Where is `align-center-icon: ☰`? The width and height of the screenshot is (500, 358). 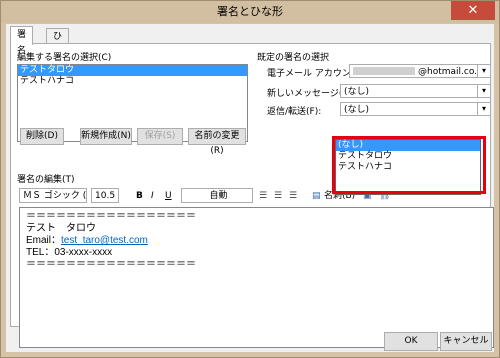 align-center-icon: ☰ is located at coordinates (278, 196).